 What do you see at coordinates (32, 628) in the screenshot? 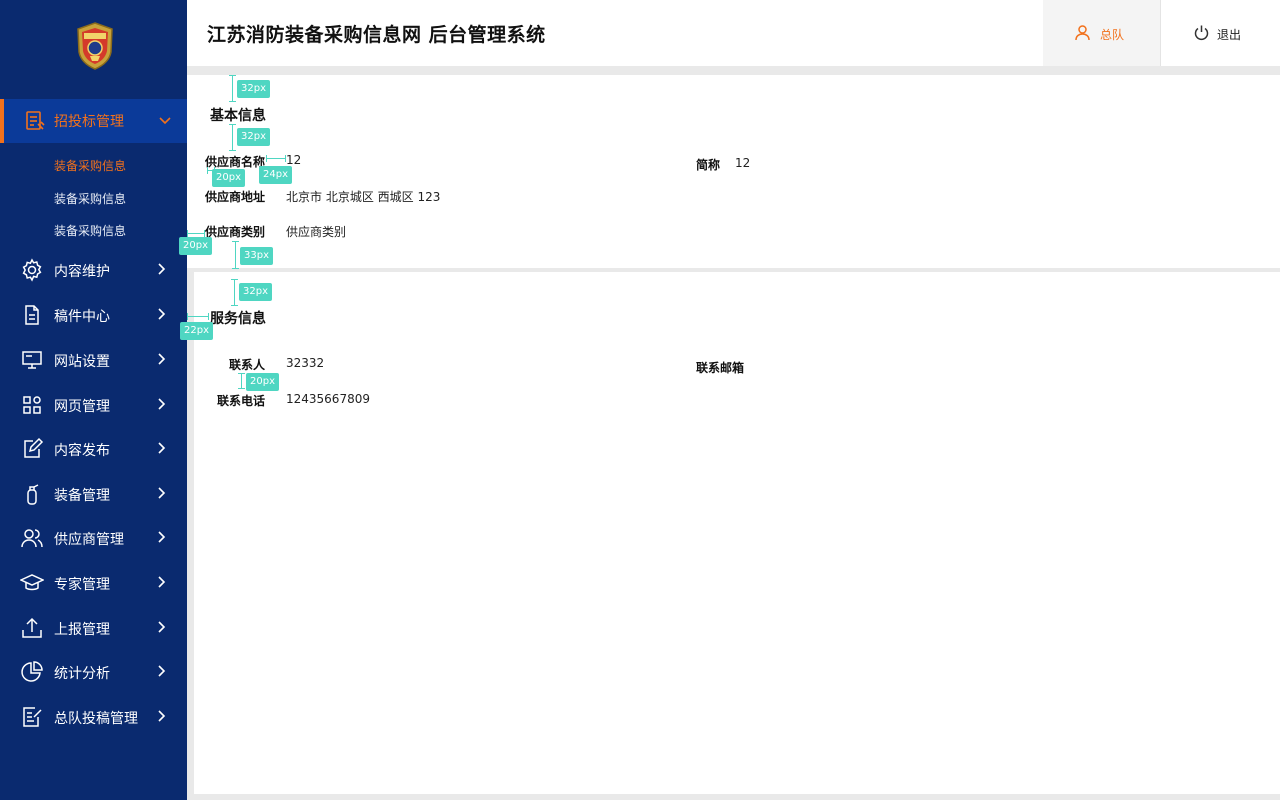
I see `upload-icon` at bounding box center [32, 628].